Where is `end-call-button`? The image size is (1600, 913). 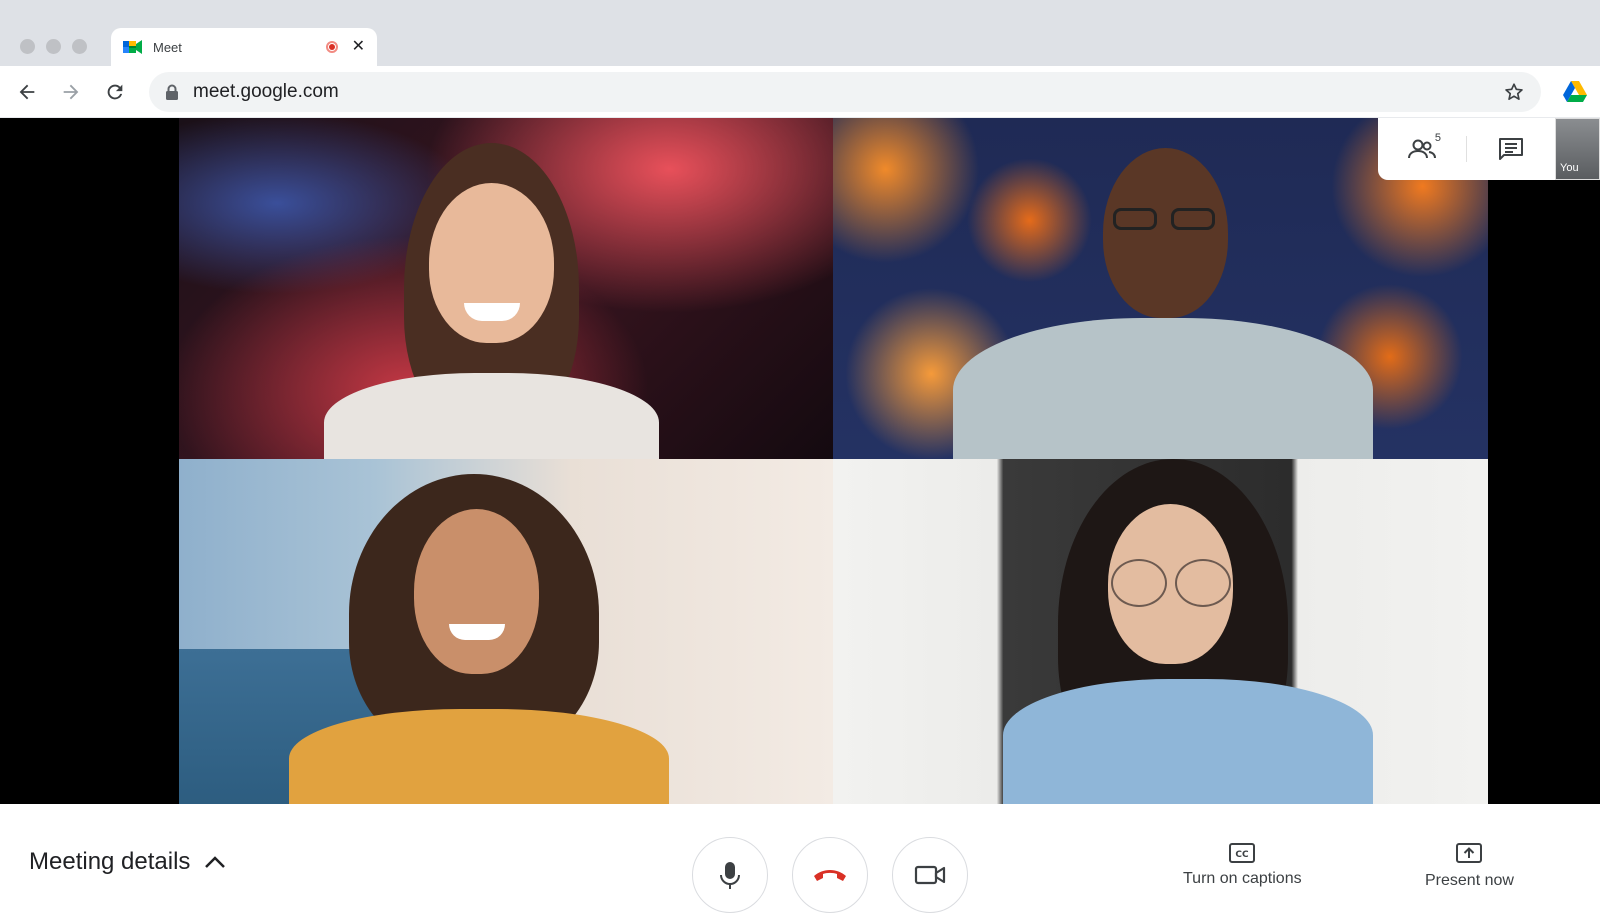 end-call-button is located at coordinates (830, 875).